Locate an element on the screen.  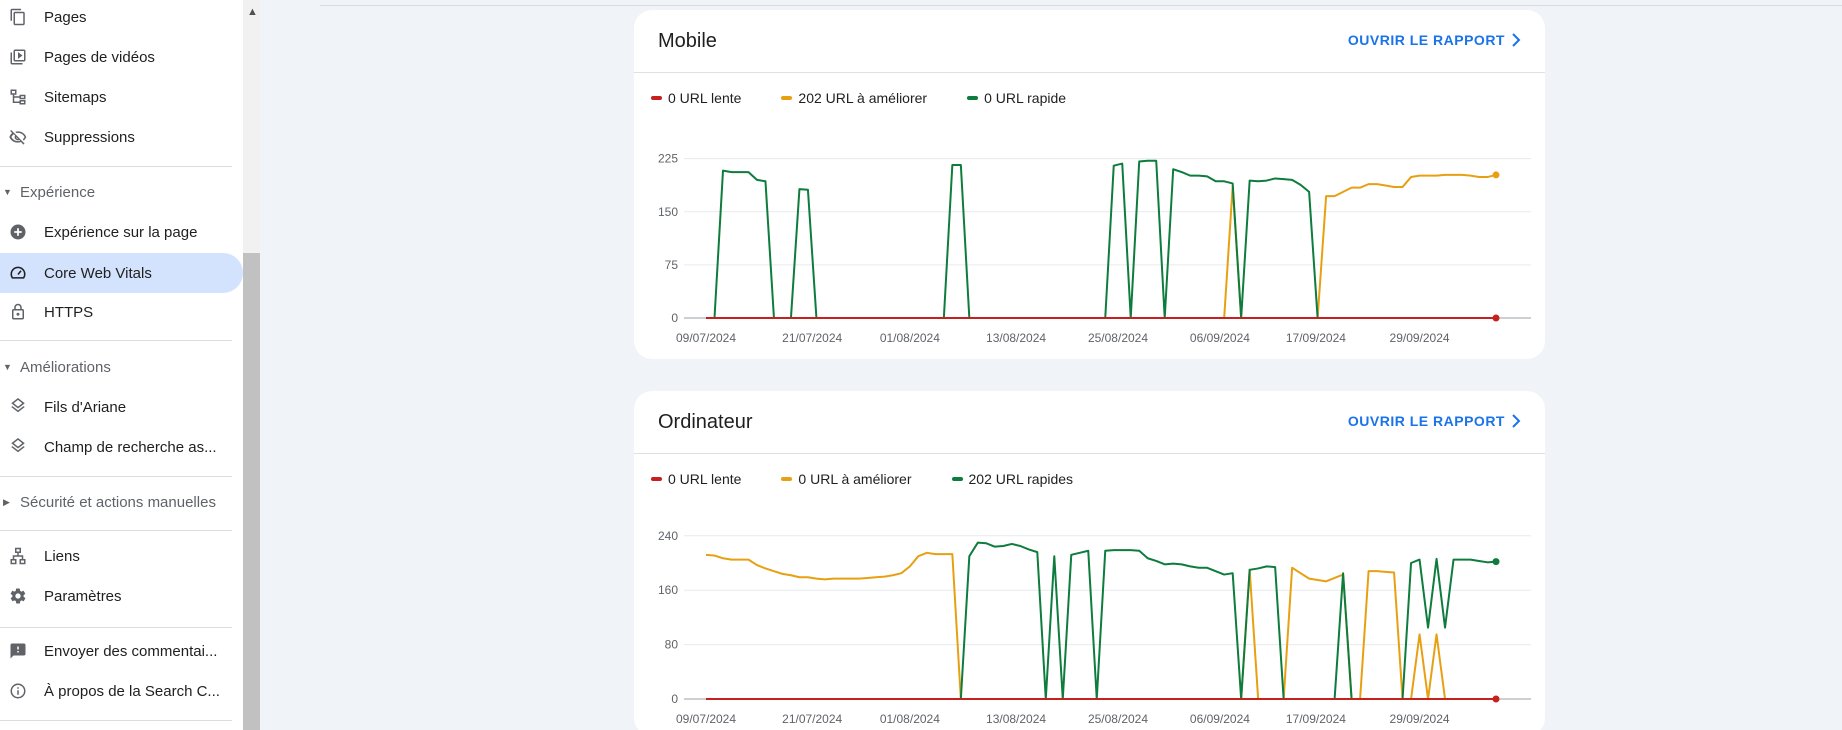
card-header: Mobile OUVRIR LE RAPPORT is located at coordinates (1089, 41).